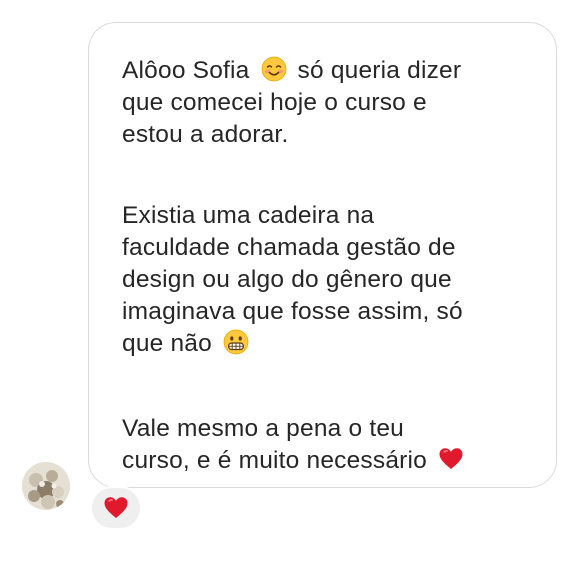 Image resolution: width=576 pixels, height=568 pixels. What do you see at coordinates (274, 460) in the screenshot?
I see `message-text: curso, e é muito necessário` at bounding box center [274, 460].